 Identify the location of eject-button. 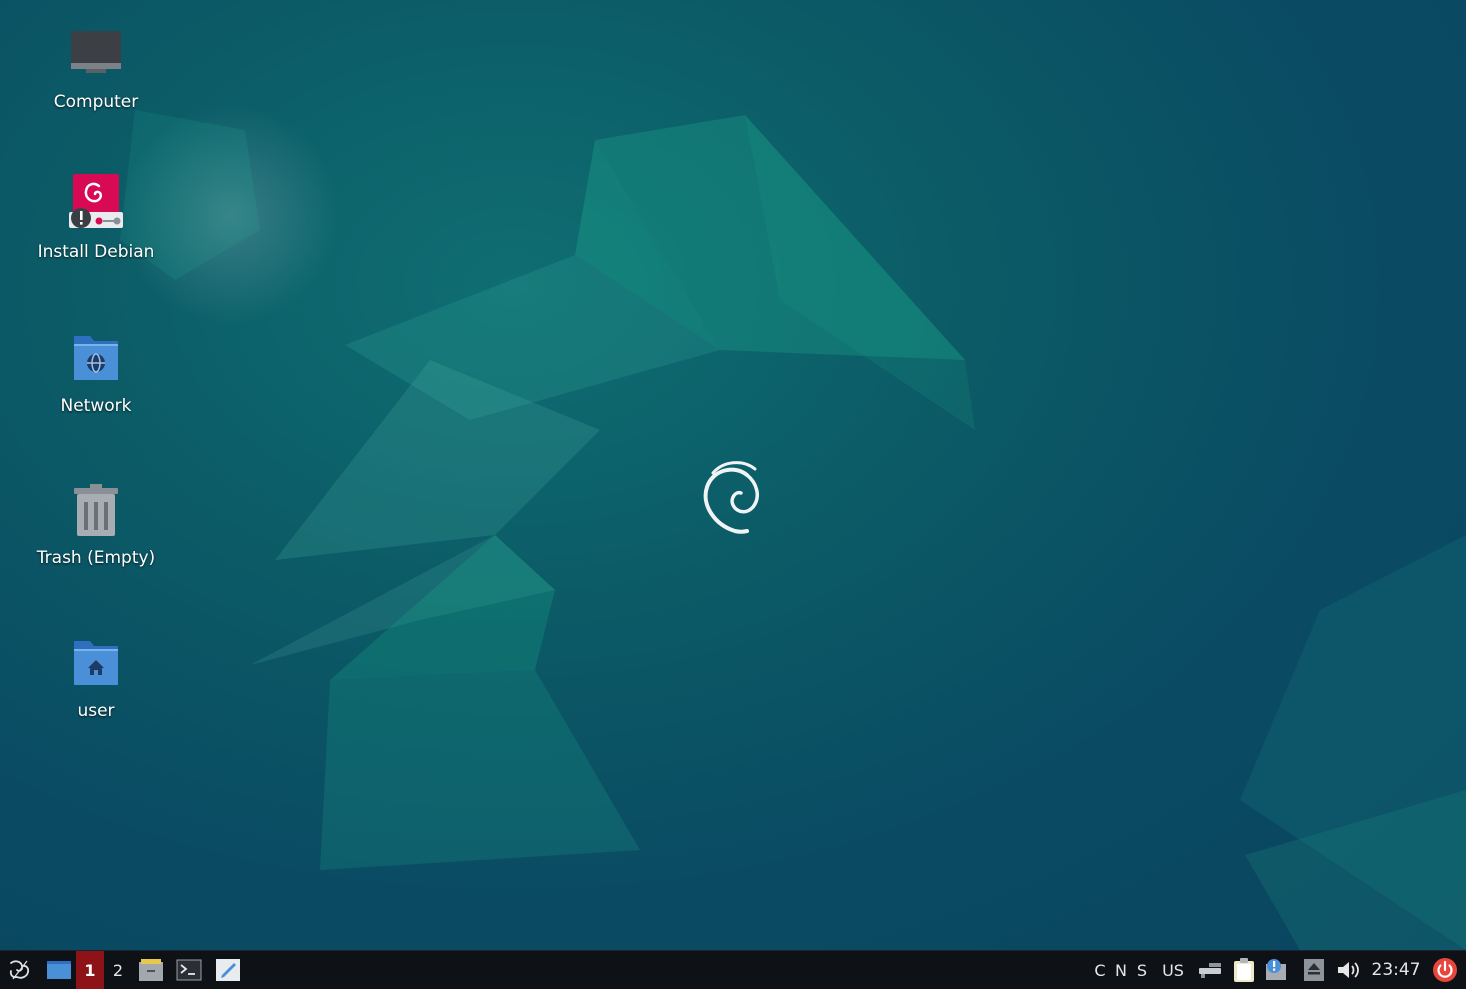
(1314, 970).